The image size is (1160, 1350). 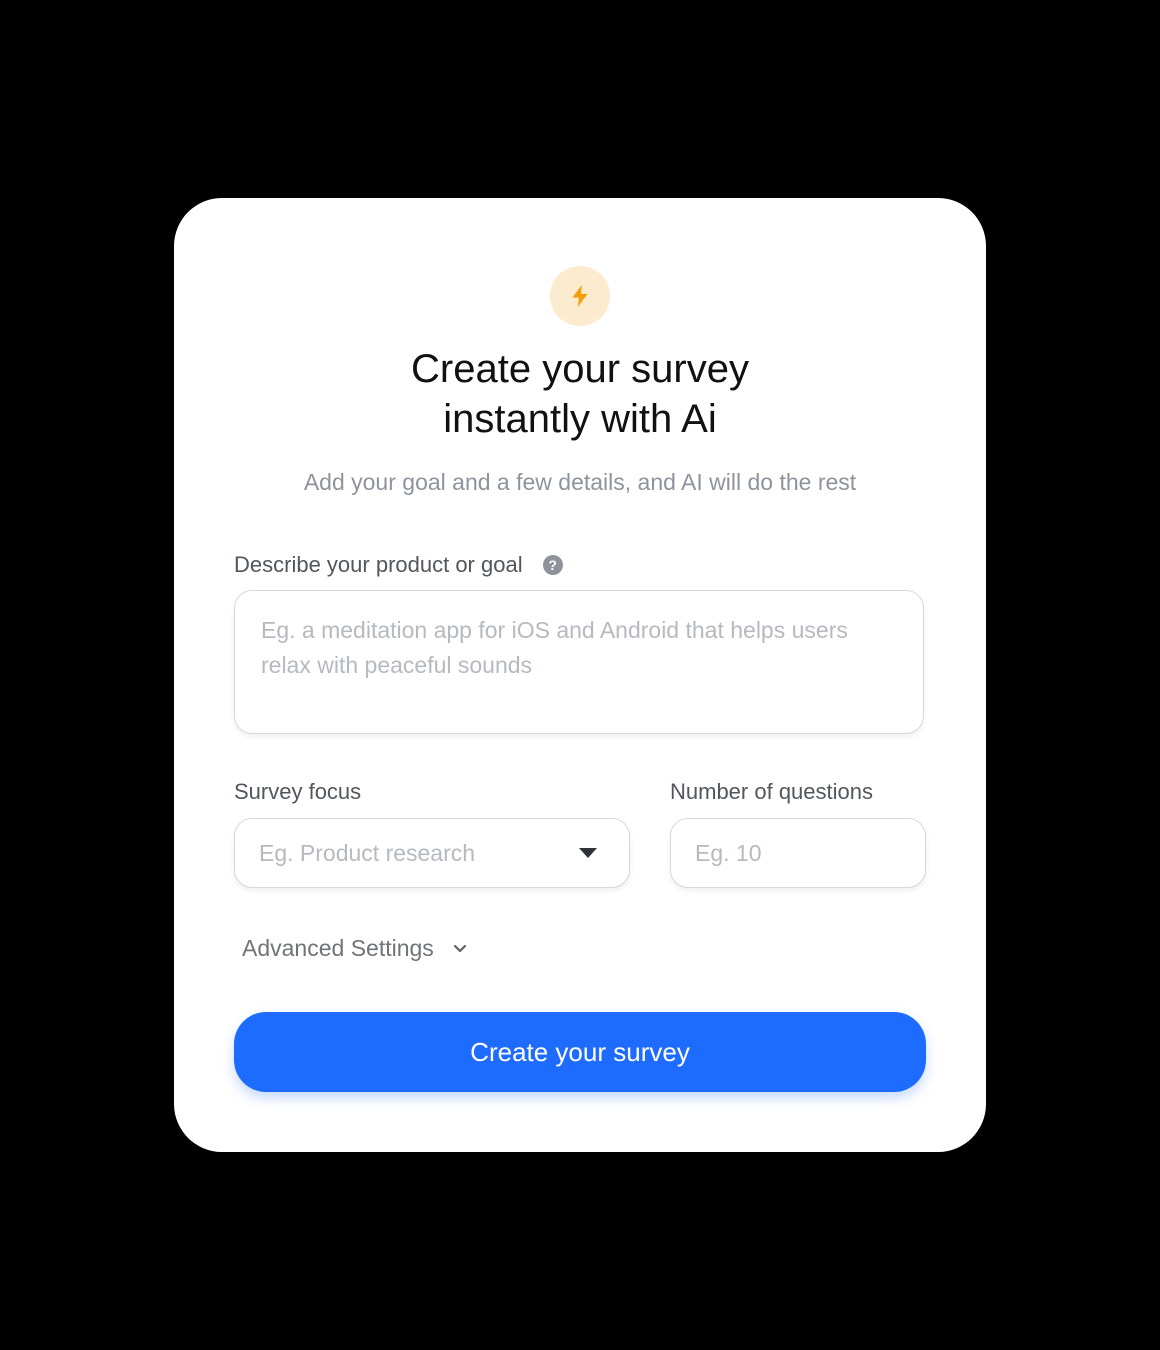 What do you see at coordinates (552, 565) in the screenshot?
I see `question-circle-icon: ?` at bounding box center [552, 565].